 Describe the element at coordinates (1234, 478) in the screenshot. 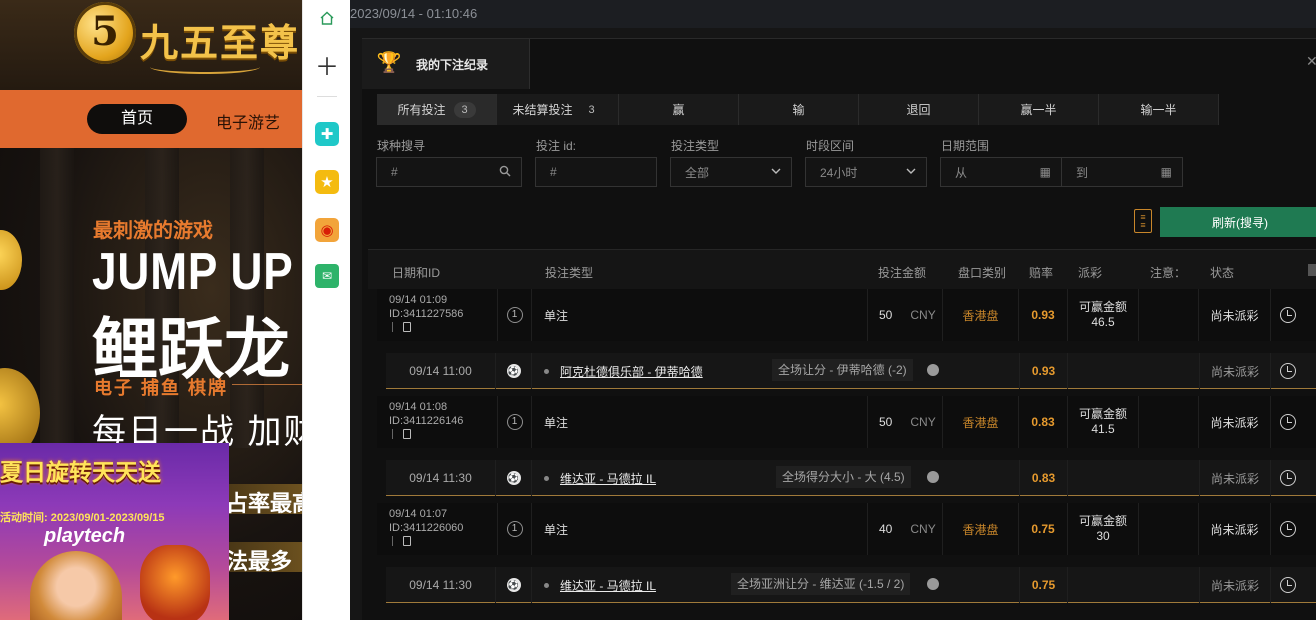

I see `selection-status: 尚未派彩` at that location.